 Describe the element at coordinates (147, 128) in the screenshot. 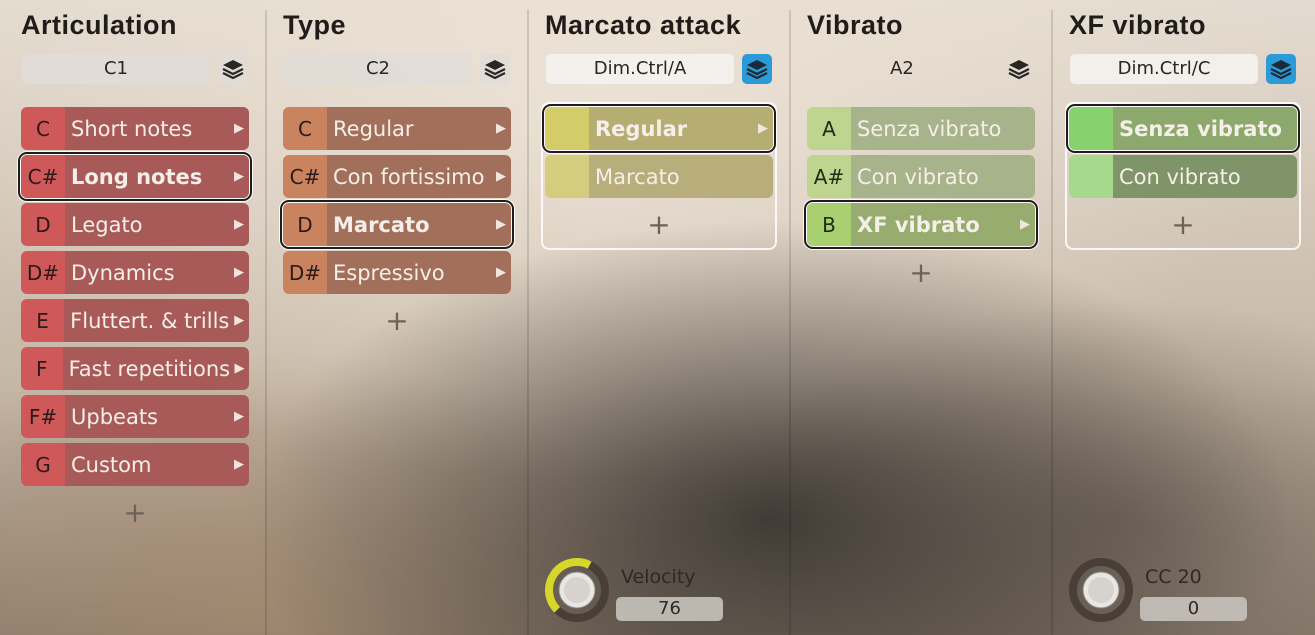

I see `item-label: Short notes` at that location.